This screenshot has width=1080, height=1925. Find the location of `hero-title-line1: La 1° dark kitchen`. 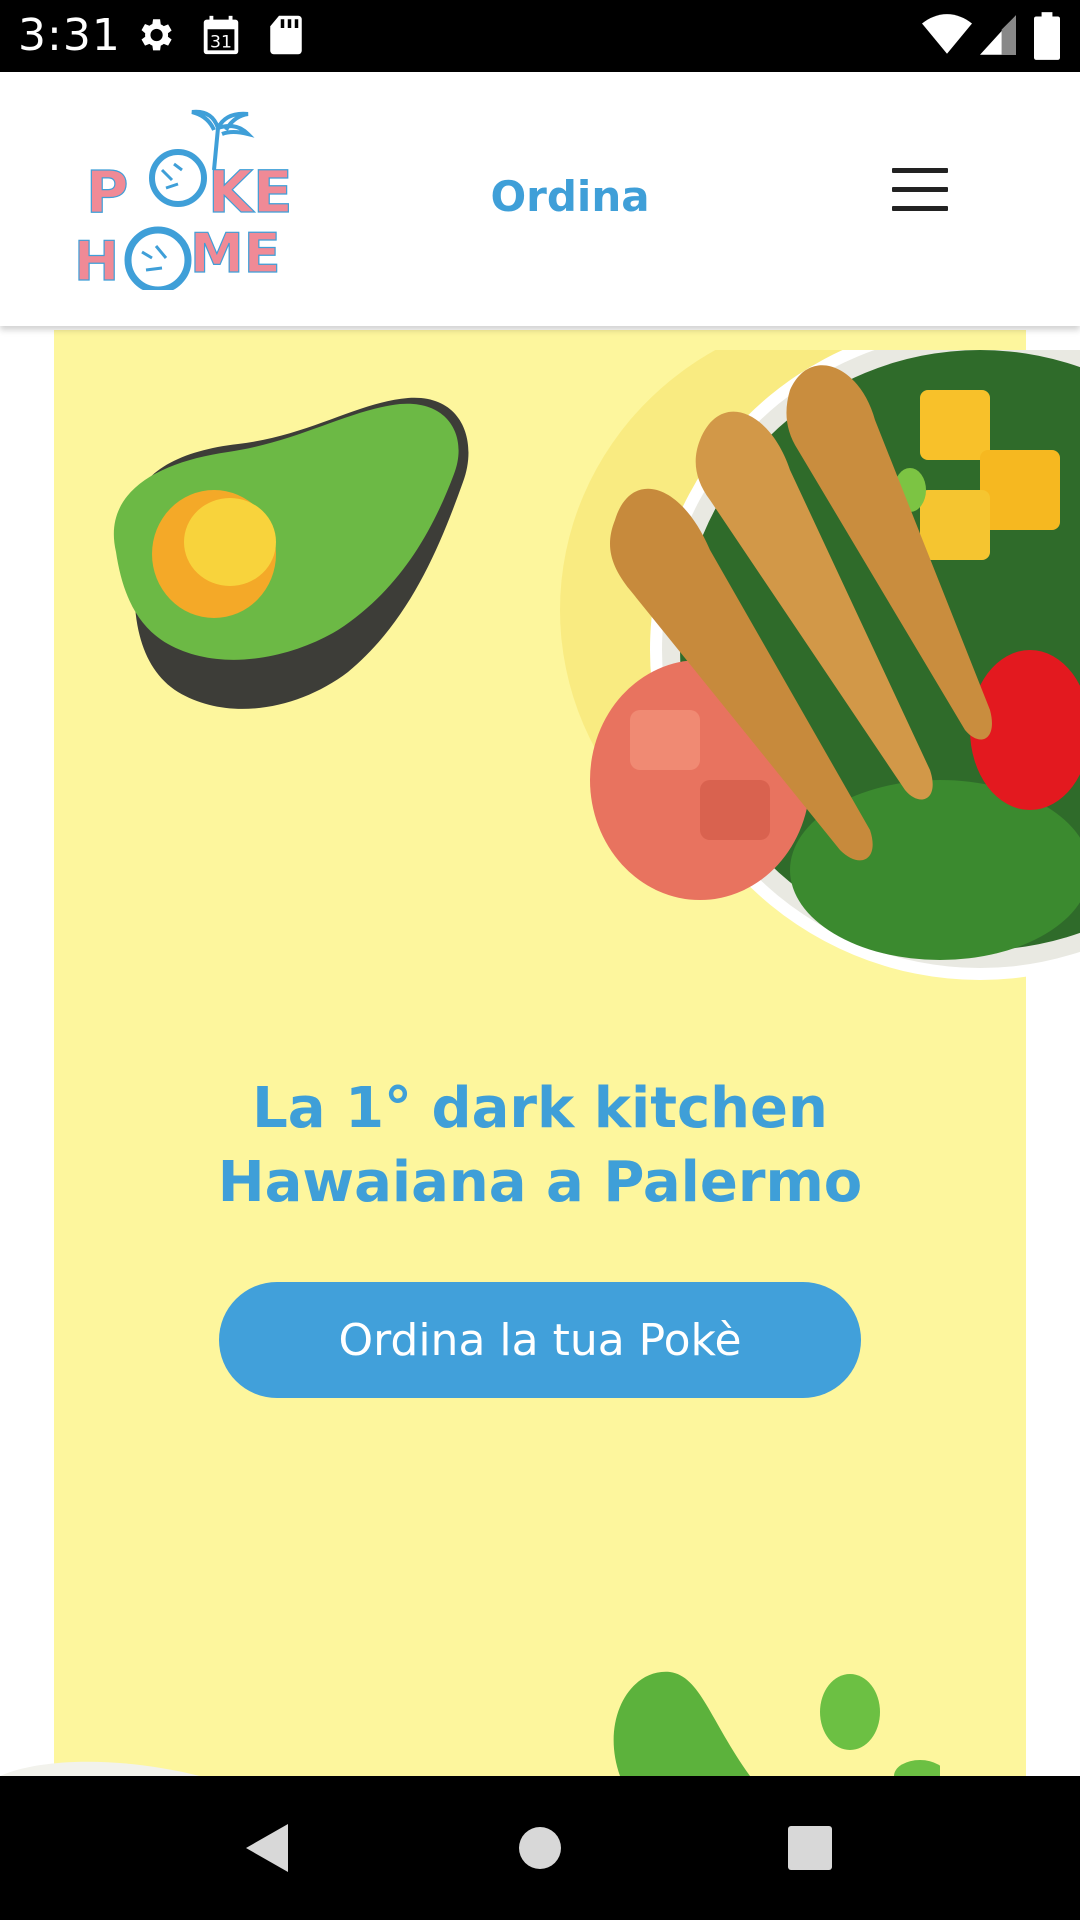

hero-title-line1: La 1° dark kitchen is located at coordinates (540, 1108).